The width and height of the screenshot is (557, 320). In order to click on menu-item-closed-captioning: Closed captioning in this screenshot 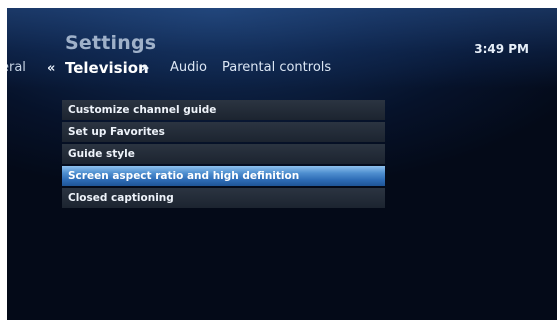, I will do `click(223, 198)`.